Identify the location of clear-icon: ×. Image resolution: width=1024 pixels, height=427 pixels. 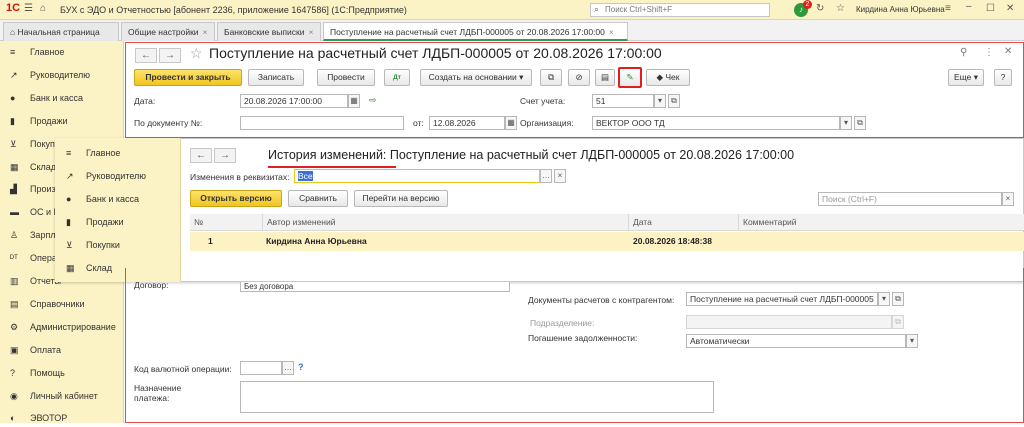
(560, 176).